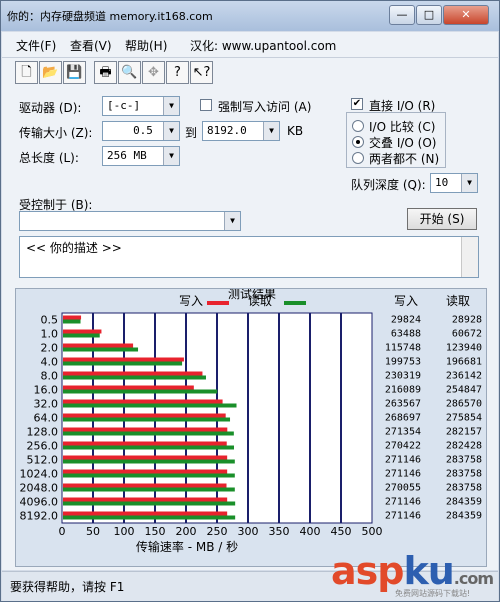 This screenshot has width=500, height=602. What do you see at coordinates (469, 257) in the screenshot?
I see `description-scrollbar` at bounding box center [469, 257].